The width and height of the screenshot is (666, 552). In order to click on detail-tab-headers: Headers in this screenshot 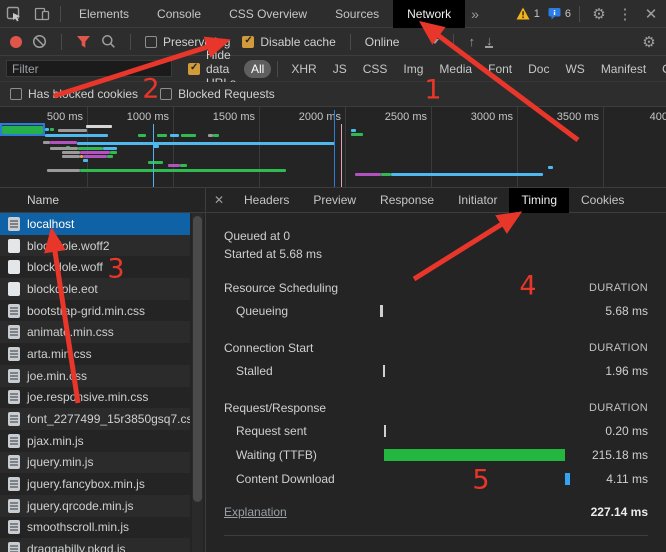, I will do `click(266, 200)`.